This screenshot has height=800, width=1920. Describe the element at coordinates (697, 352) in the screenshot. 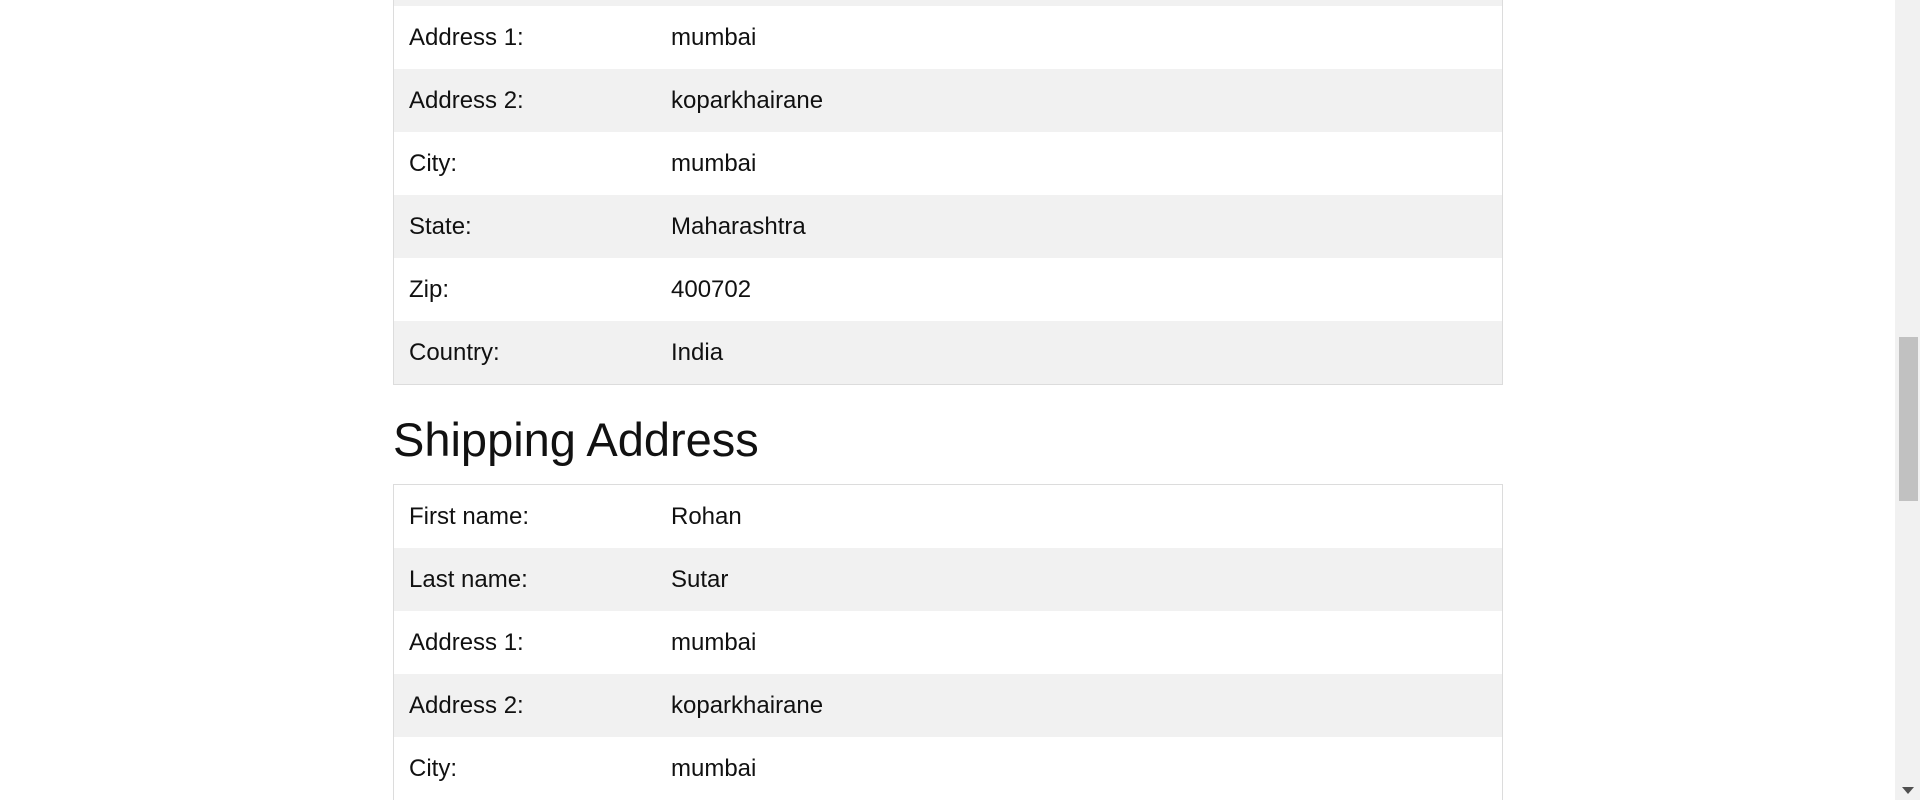

I see `row-value: India` at that location.